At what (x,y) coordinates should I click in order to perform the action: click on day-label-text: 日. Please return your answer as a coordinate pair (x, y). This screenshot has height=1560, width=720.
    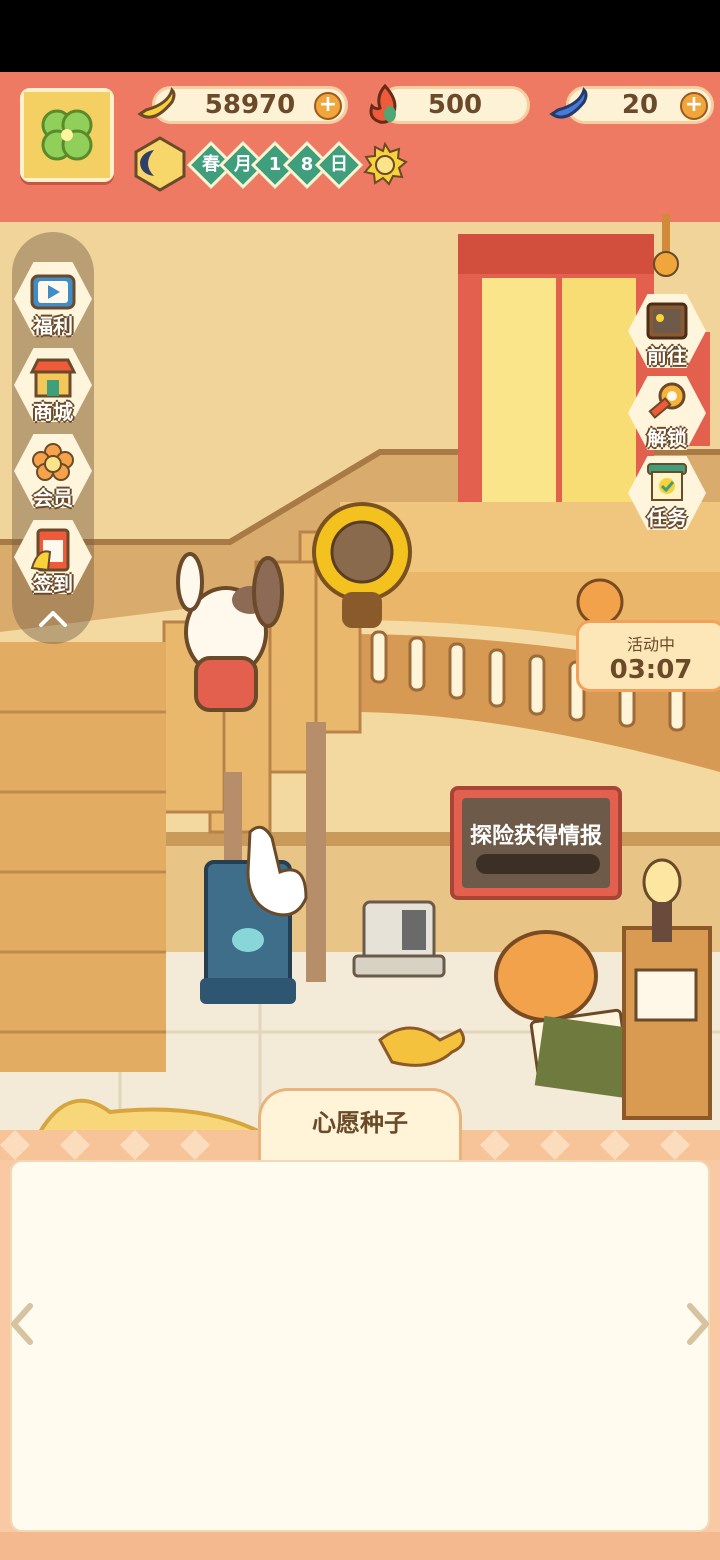
    Looking at the image, I should click on (339, 164).